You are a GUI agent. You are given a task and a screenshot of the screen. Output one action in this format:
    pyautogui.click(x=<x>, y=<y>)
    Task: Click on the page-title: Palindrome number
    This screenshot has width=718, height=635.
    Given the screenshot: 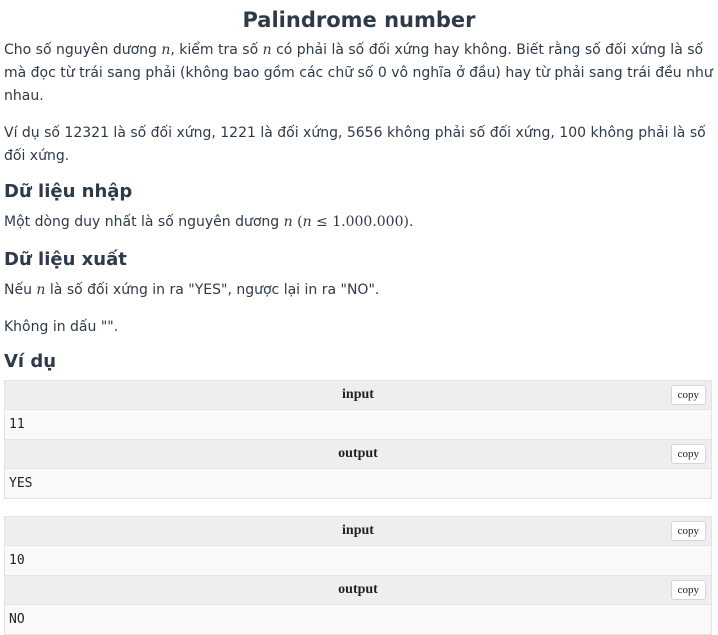 What is the action you would take?
    pyautogui.click(x=359, y=20)
    